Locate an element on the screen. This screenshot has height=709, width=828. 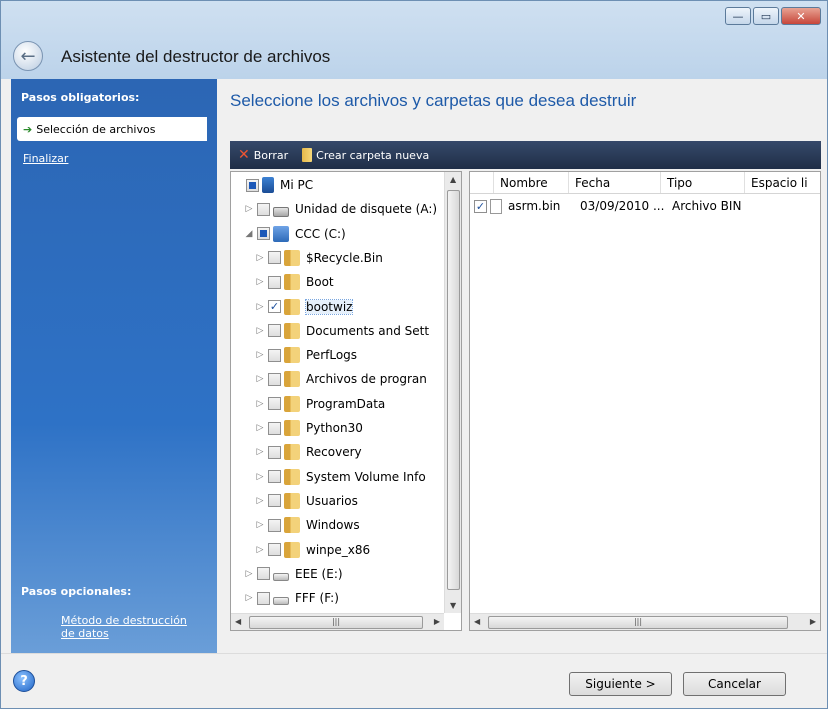
next-button: Siguiente > is located at coordinates (620, 684).